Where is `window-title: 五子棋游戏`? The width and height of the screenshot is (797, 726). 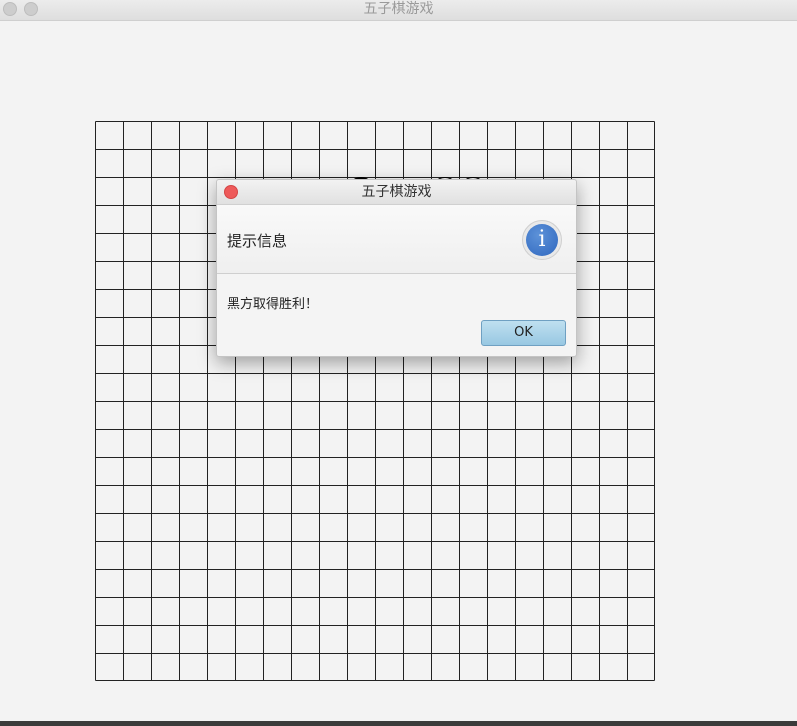
window-title: 五子棋游戏 is located at coordinates (398, 9).